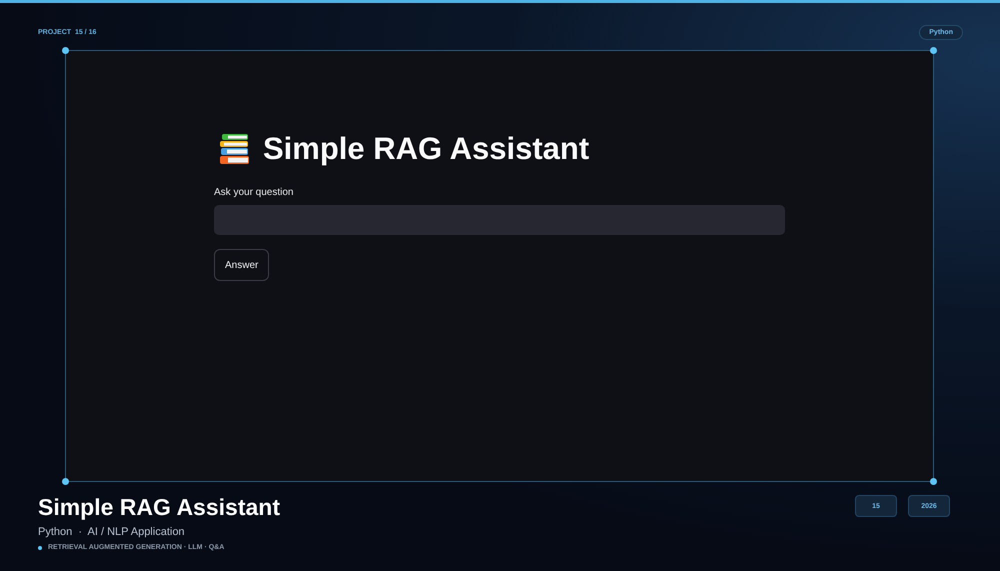 The image size is (1000, 571). What do you see at coordinates (426, 149) in the screenshot?
I see `app-title: Simple RAG Assistant` at bounding box center [426, 149].